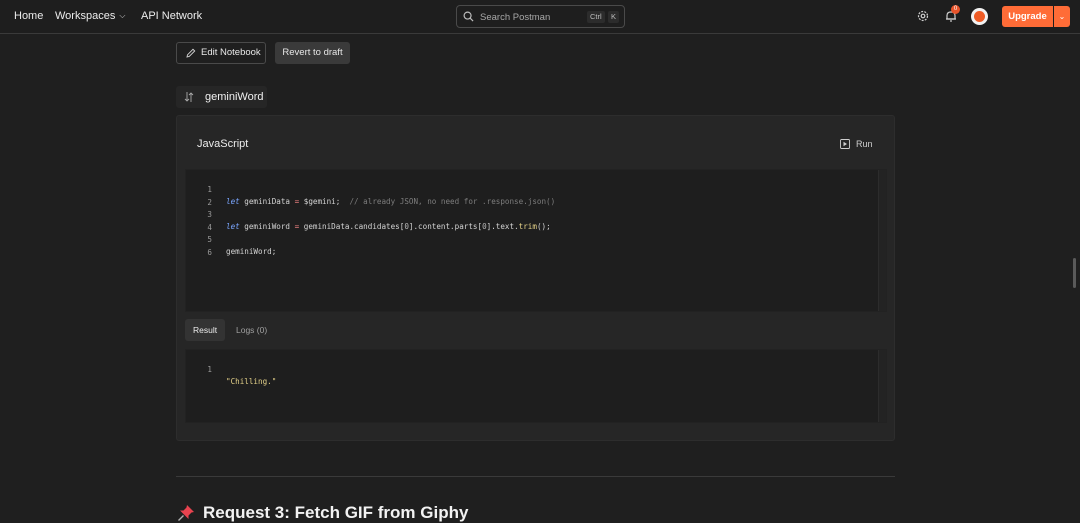  I want to click on avatar-image, so click(979, 16).